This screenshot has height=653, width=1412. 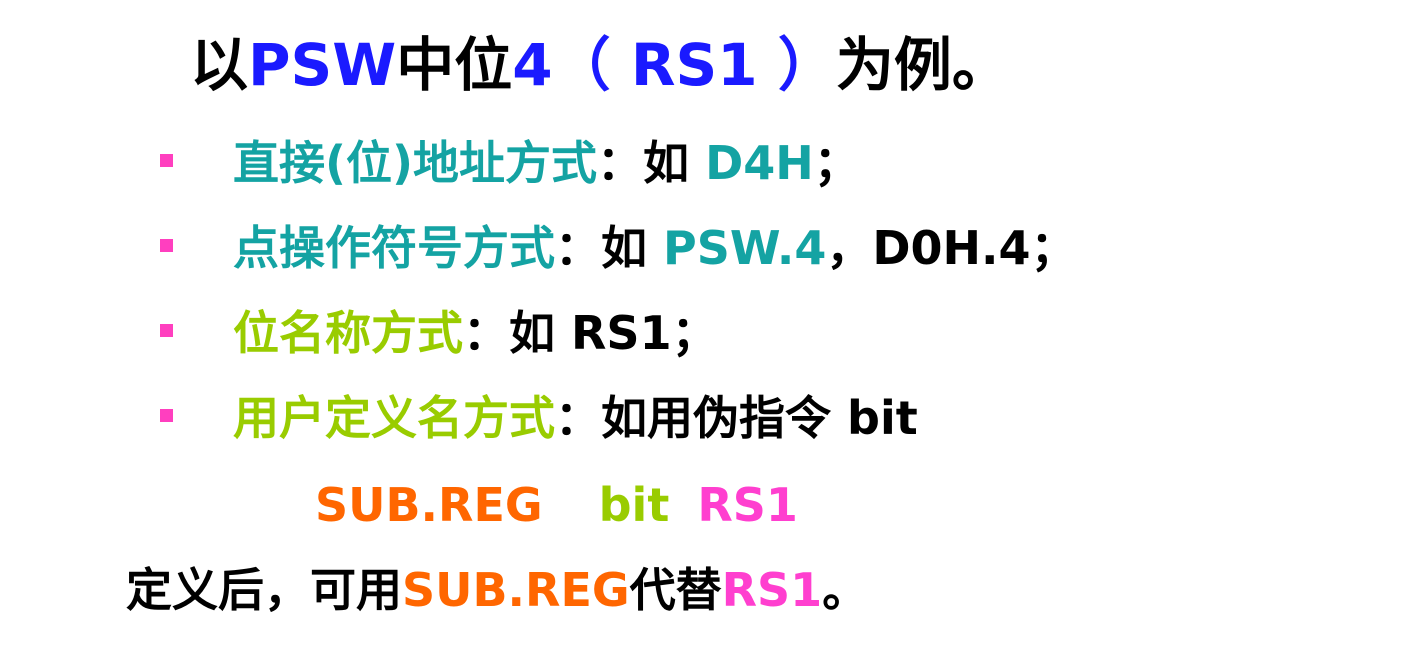 I want to click on code-keyword: bit, so click(x=634, y=505).